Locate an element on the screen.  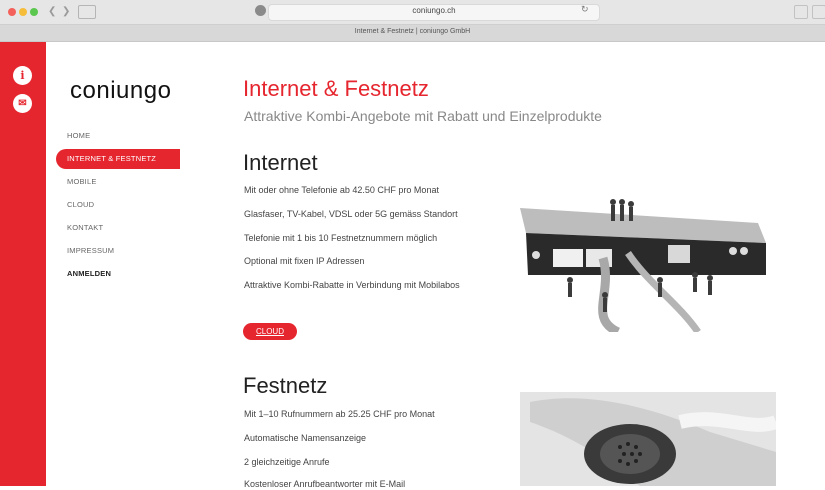
address-bar: coniungo.ch is located at coordinates (434, 12).